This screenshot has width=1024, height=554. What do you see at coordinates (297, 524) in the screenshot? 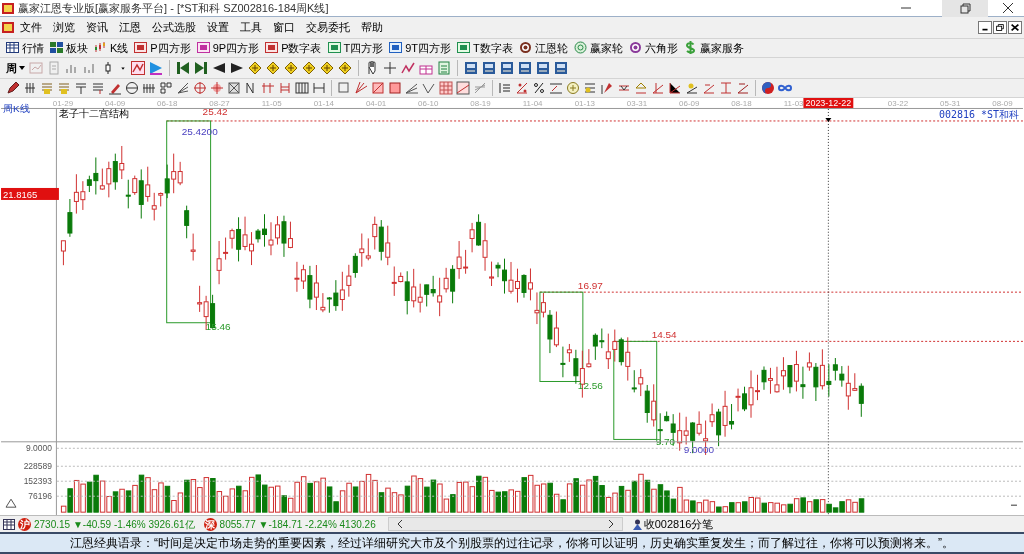
I see `index-quote: 8055.77 ▼-184.71 -2.24% 4130.26` at bounding box center [297, 524].